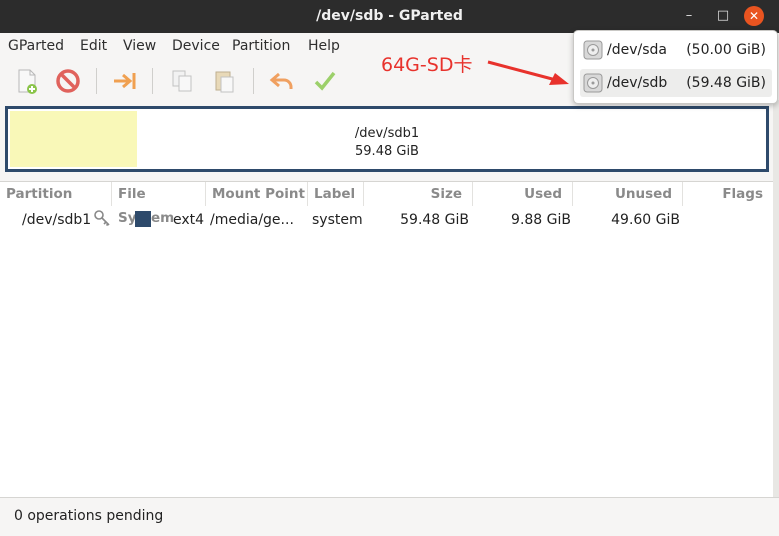 The height and width of the screenshot is (536, 779). I want to click on delete-icon, so click(68, 81).